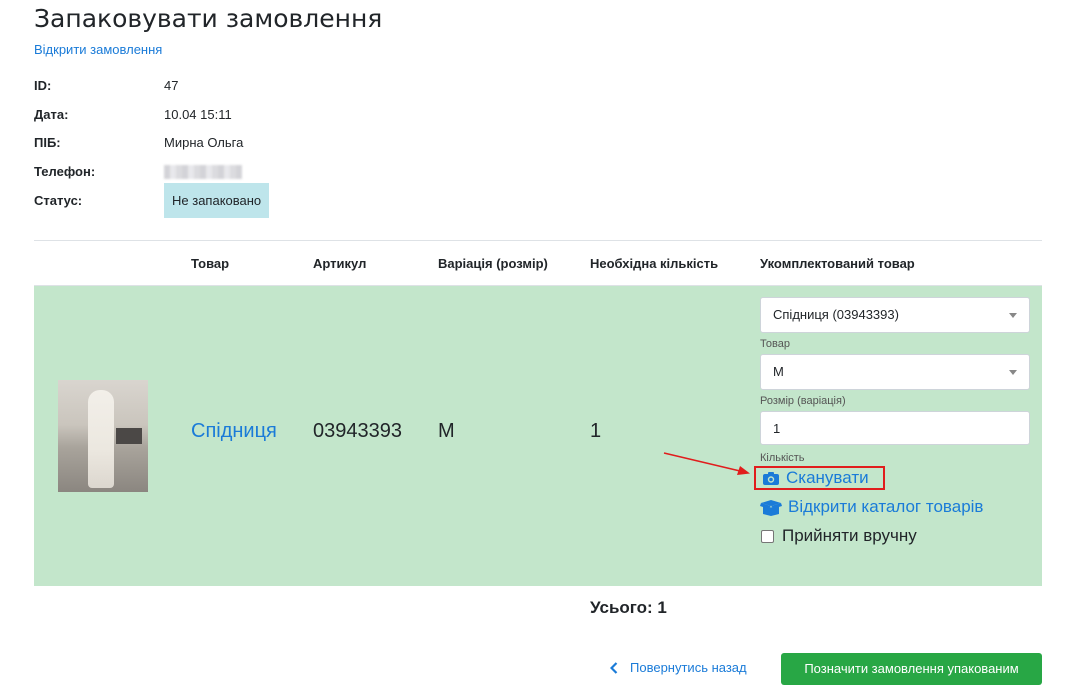  I want to click on header-variation: Варіація (розмір), so click(493, 263).